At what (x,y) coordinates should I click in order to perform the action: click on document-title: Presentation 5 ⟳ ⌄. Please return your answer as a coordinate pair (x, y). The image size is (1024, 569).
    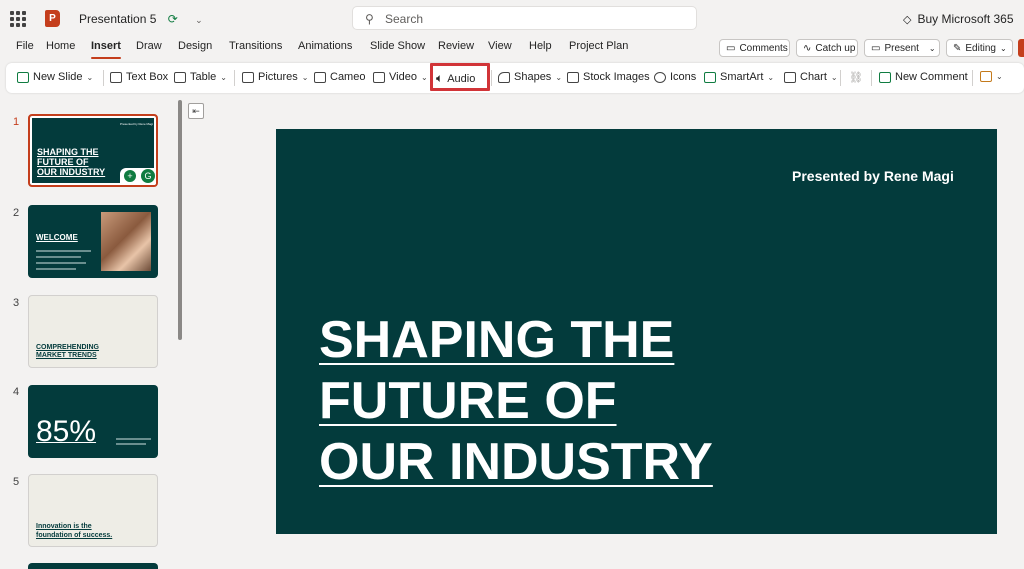
    Looking at the image, I should click on (141, 19).